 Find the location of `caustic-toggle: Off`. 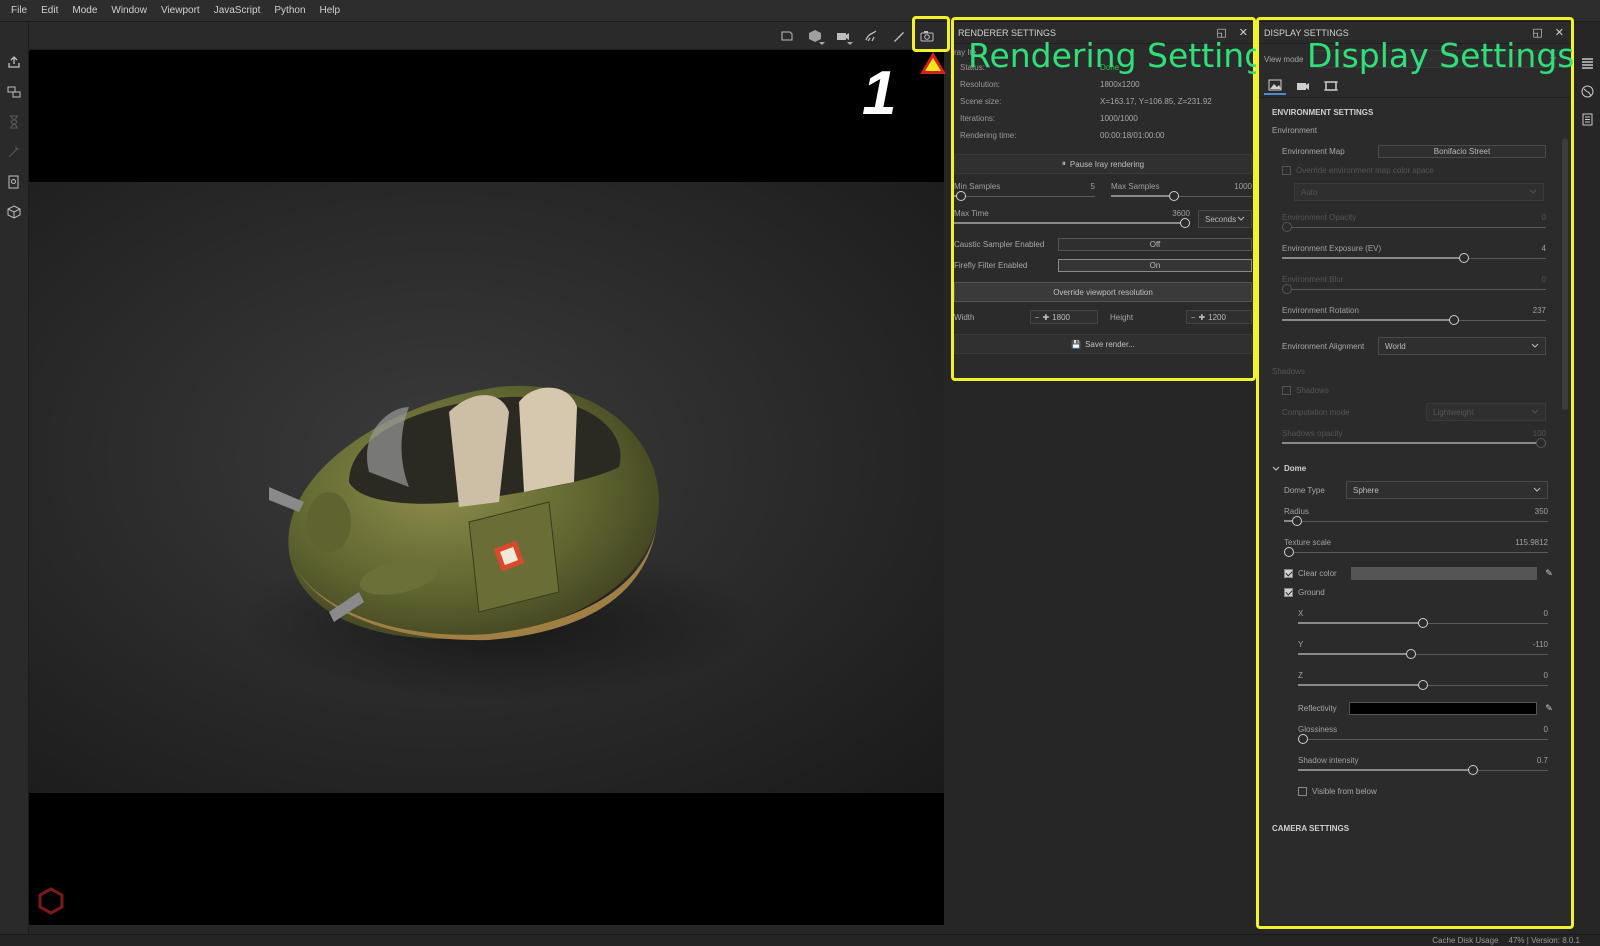

caustic-toggle: Off is located at coordinates (1155, 244).